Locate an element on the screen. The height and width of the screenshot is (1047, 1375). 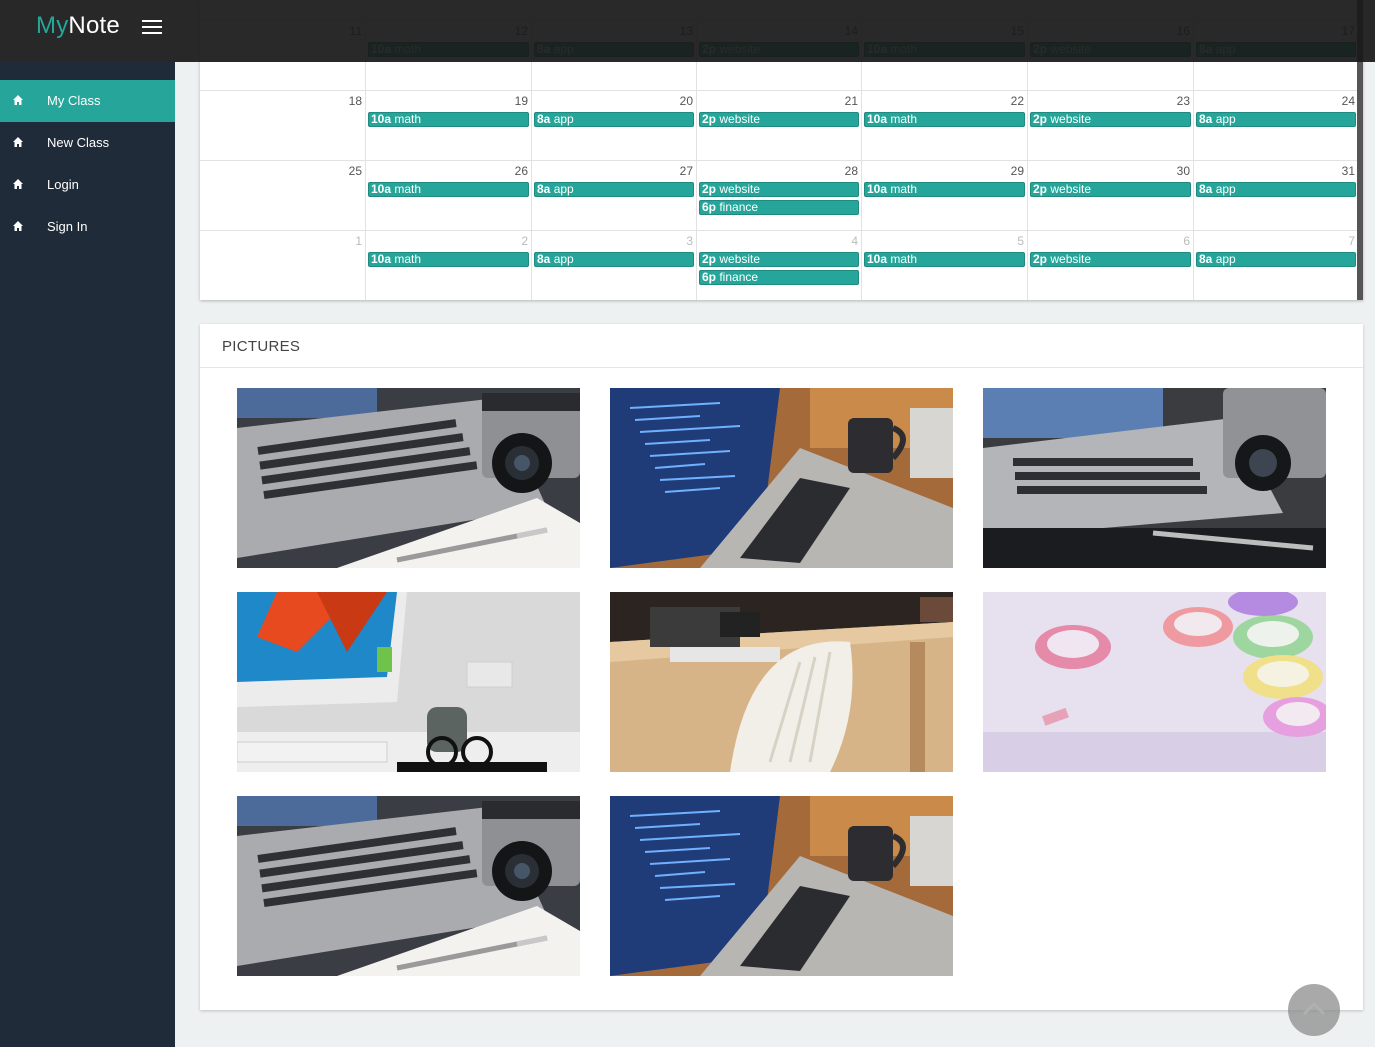
calendar-day-cell: 22 10a math is located at coordinates (944, 126).